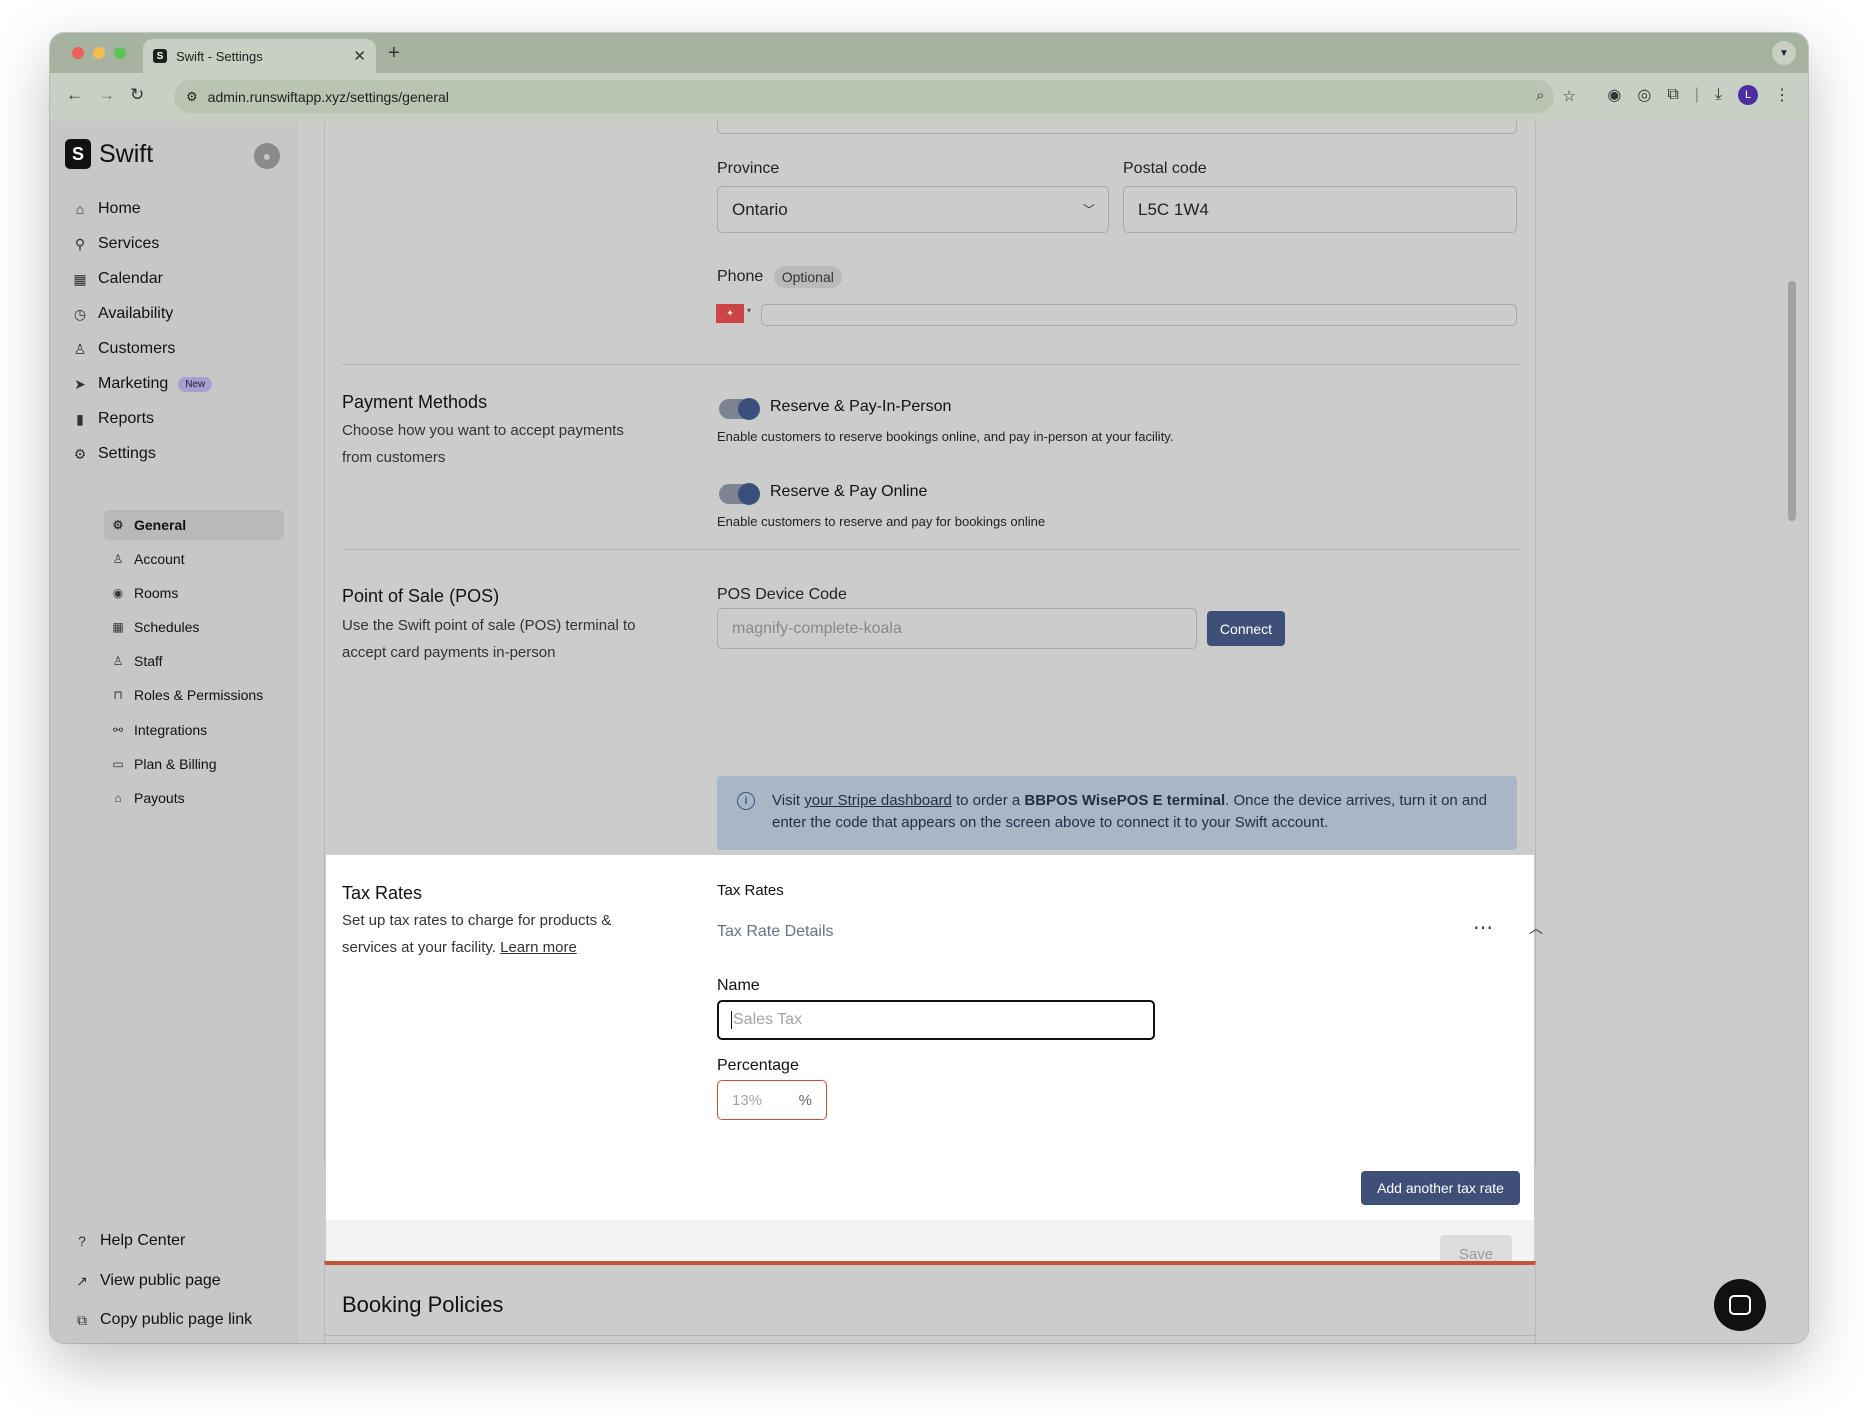 The height and width of the screenshot is (1418, 1865). I want to click on tax-name-input: Sales Tax, so click(936, 1020).